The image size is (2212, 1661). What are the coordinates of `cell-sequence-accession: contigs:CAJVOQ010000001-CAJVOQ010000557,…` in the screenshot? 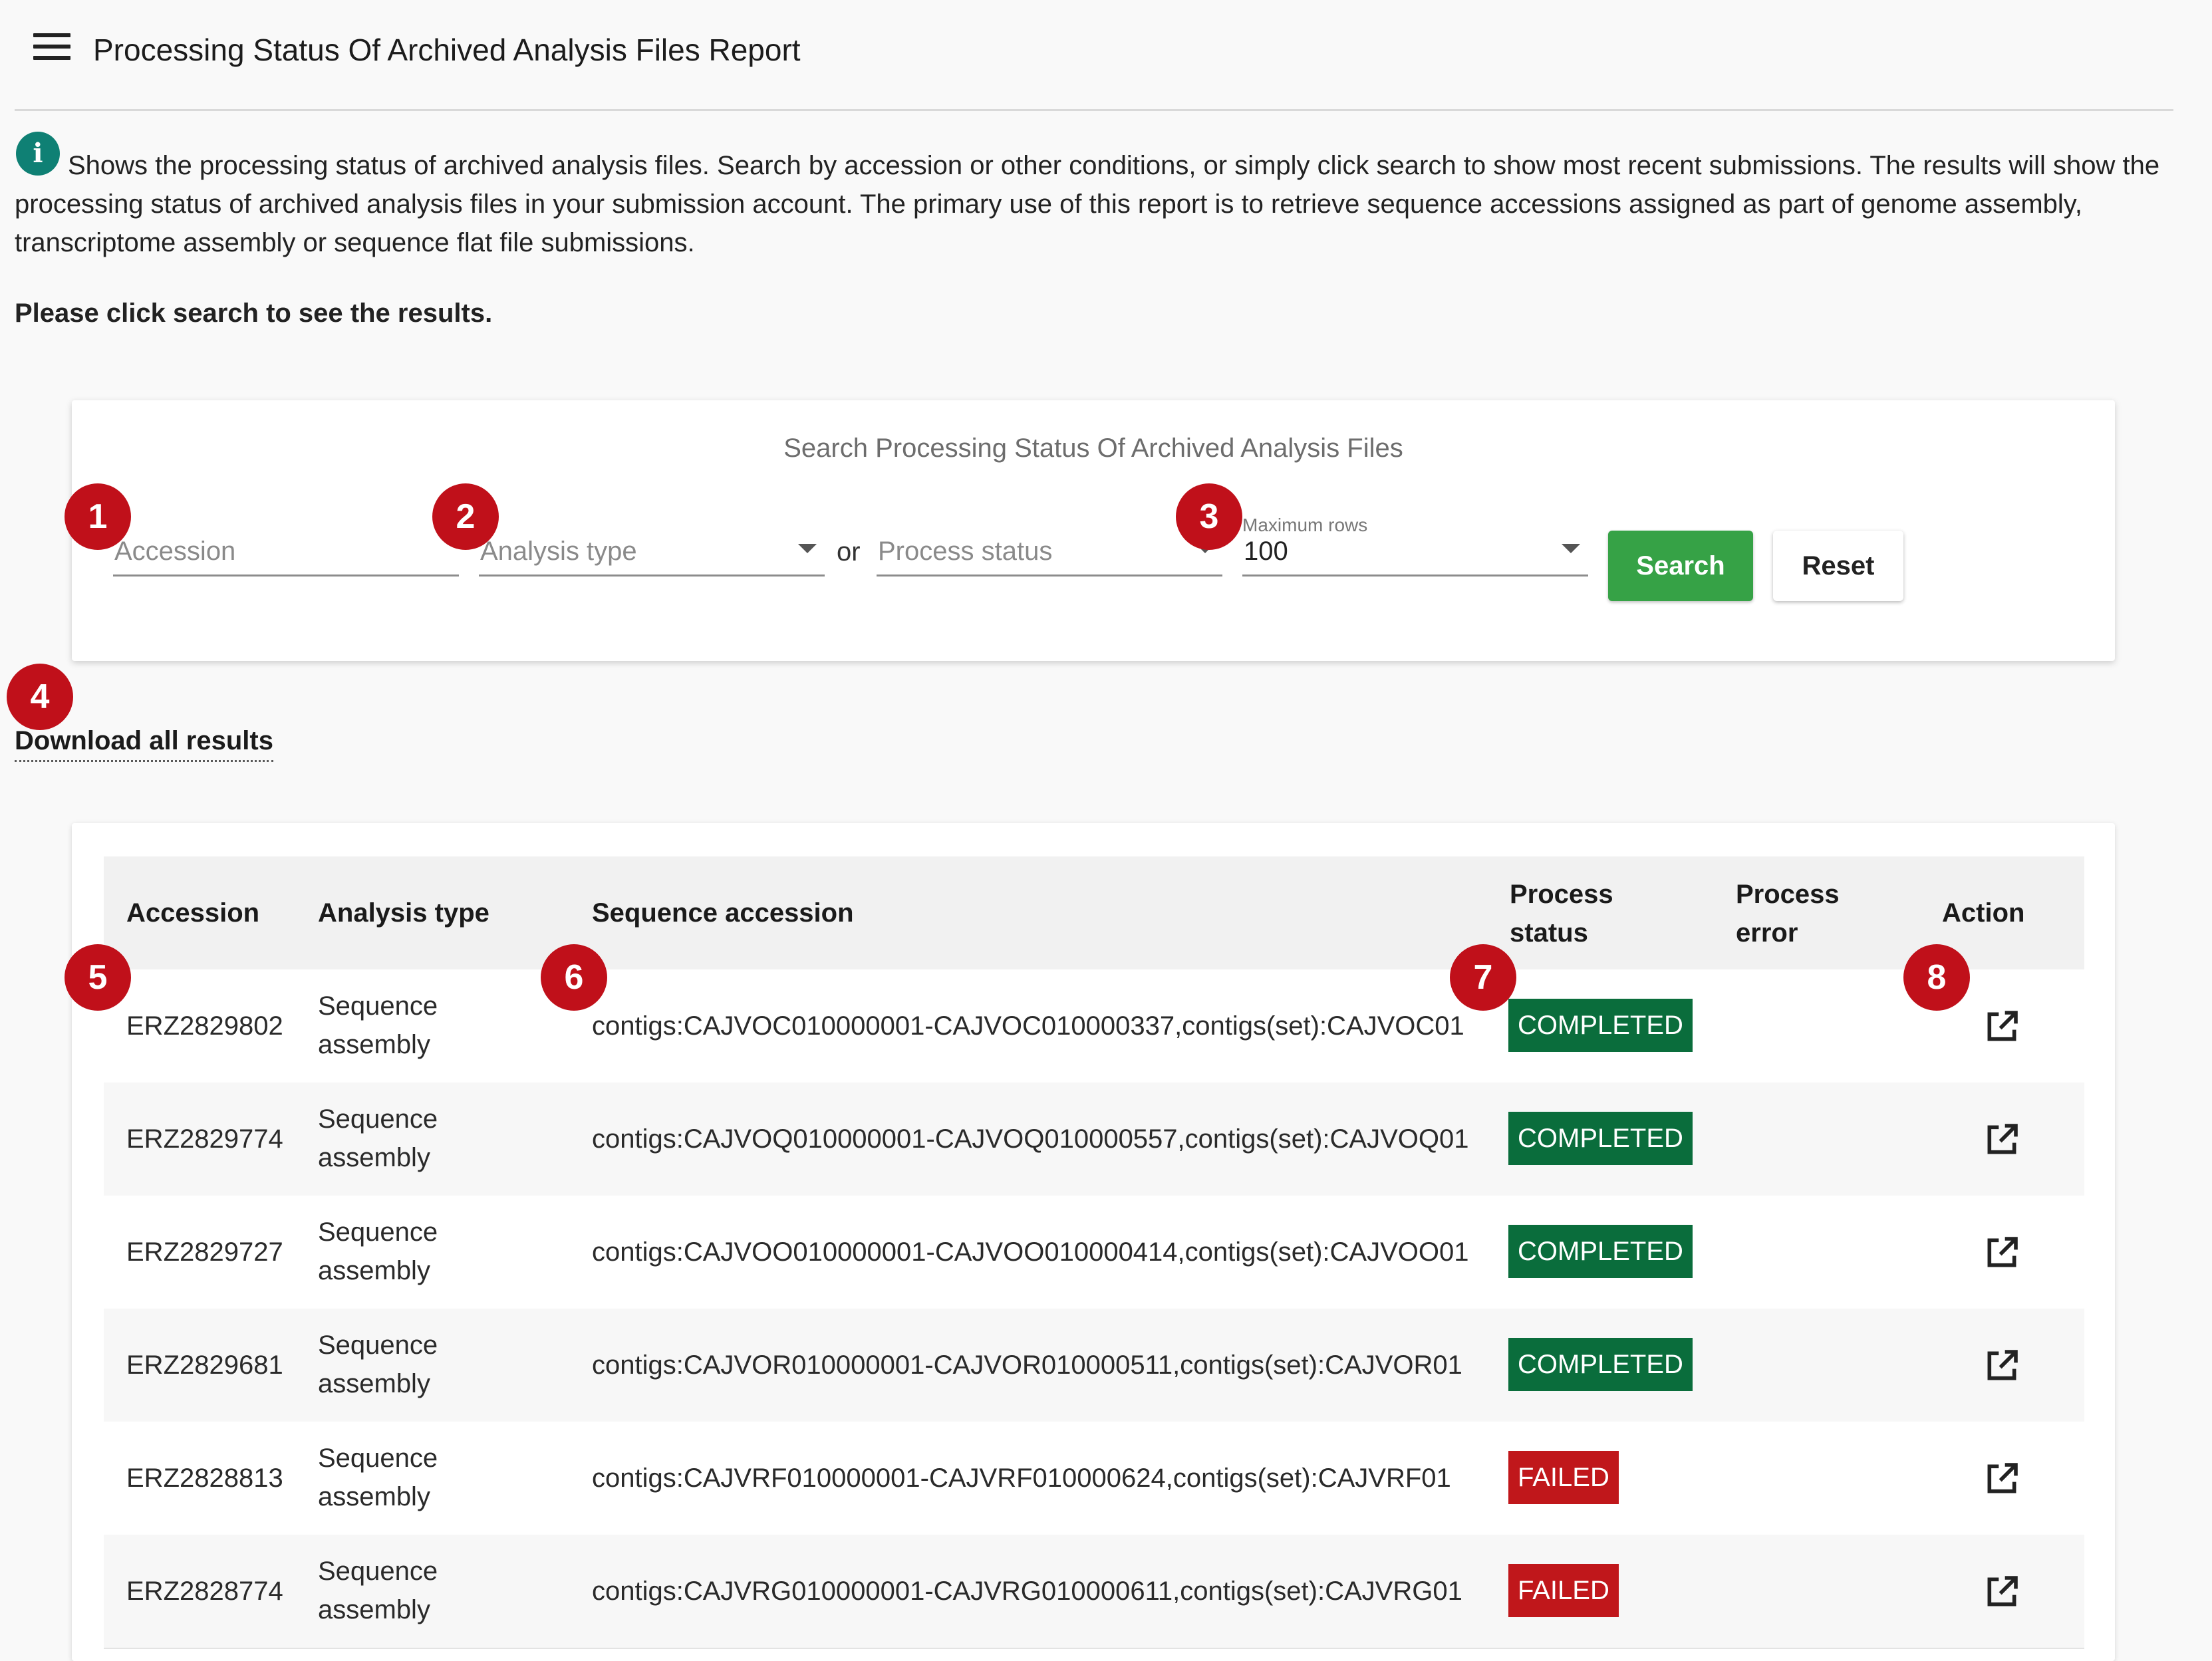 It's located at (1030, 1139).